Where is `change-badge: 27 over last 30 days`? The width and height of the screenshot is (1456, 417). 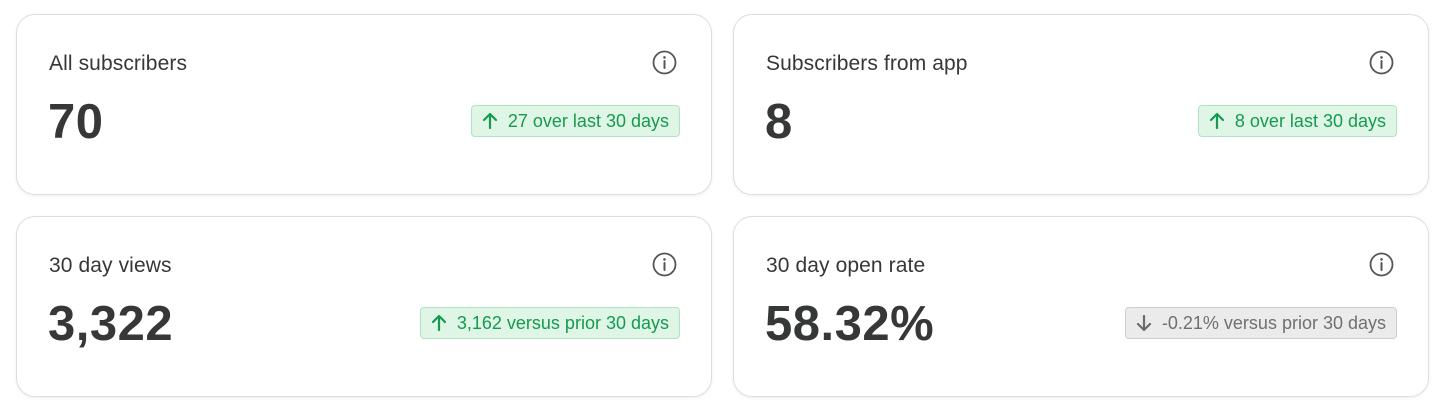
change-badge: 27 over last 30 days is located at coordinates (575, 121).